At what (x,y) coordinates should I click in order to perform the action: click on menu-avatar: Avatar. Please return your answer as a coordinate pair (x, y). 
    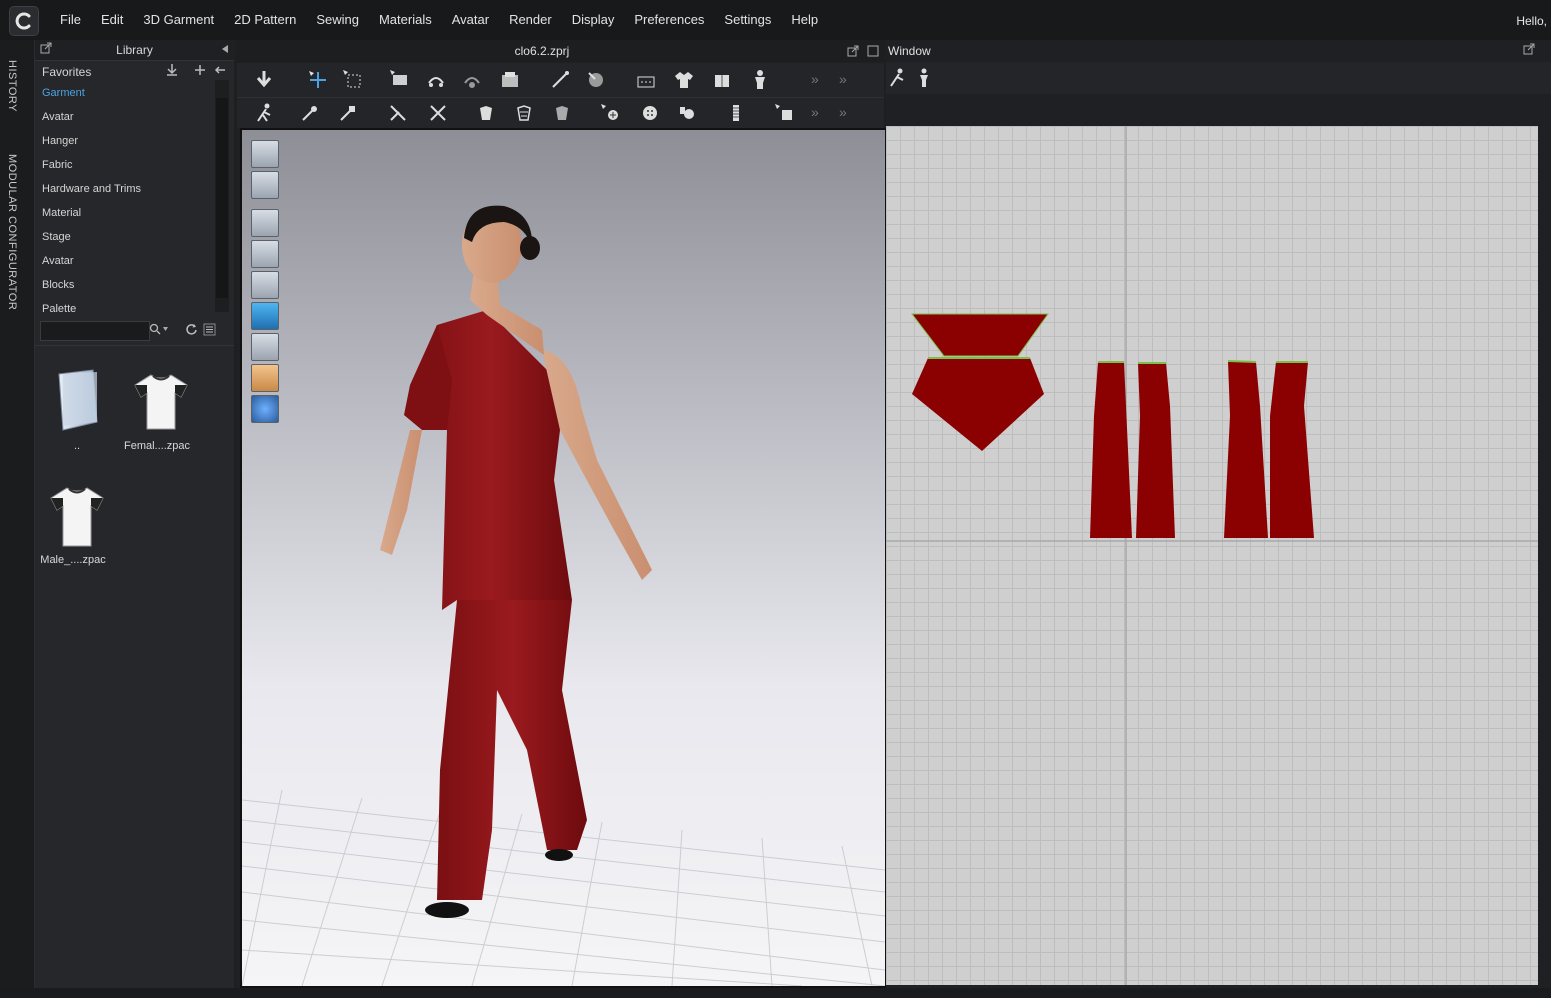
    Looking at the image, I should click on (470, 20).